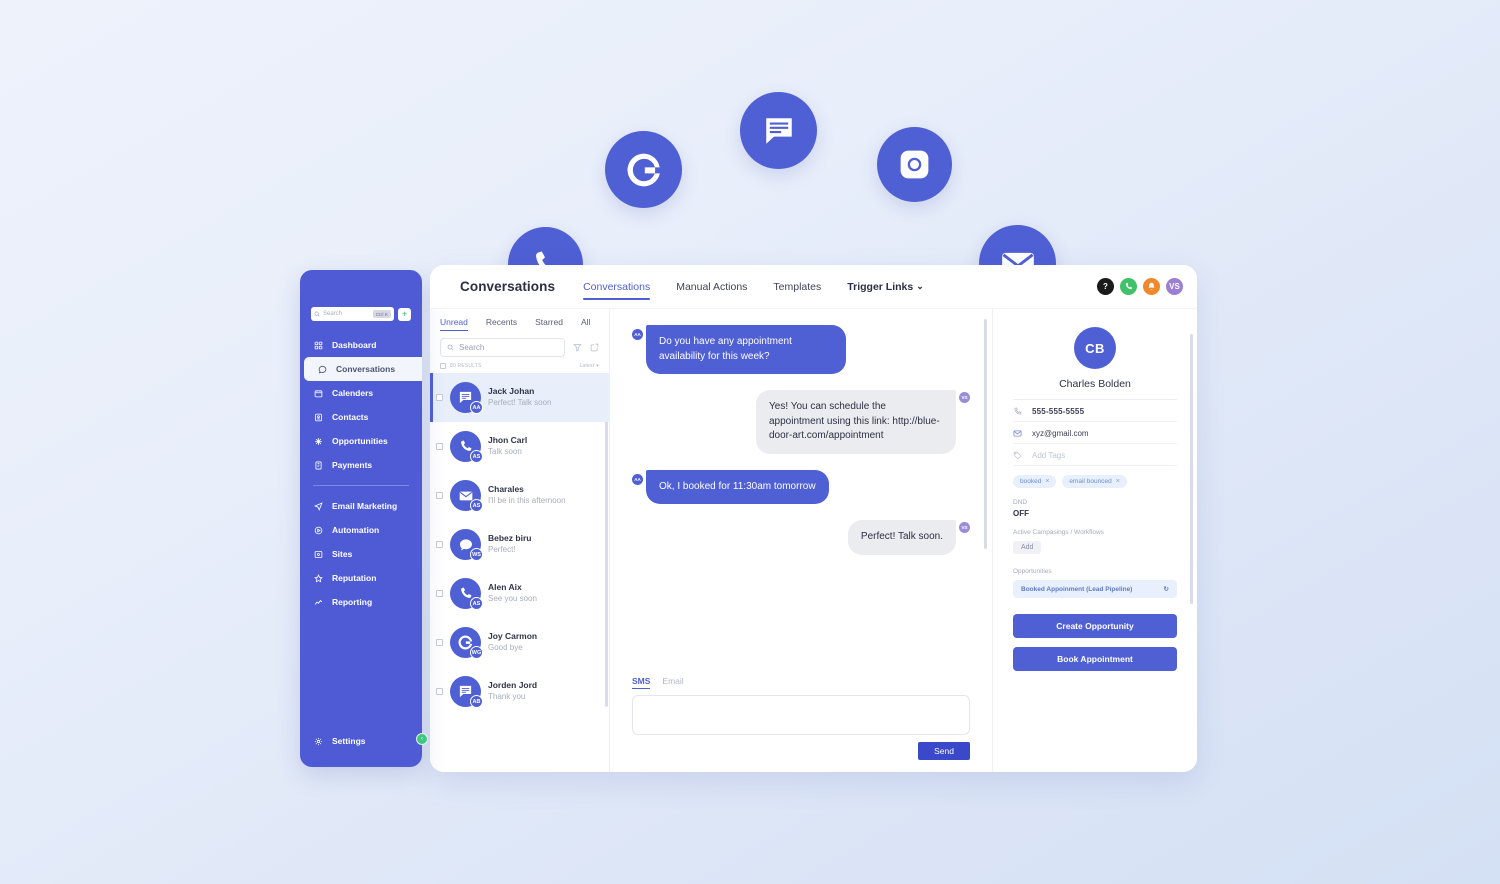  Describe the element at coordinates (361, 417) in the screenshot. I see `sidebar-item-contacts: Contacts` at that location.